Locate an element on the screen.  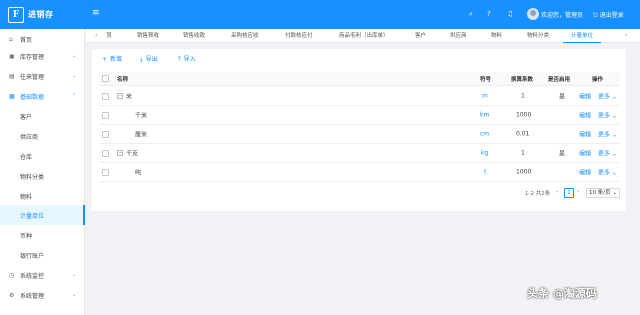
sidebar-item-label: 基础数据 is located at coordinates (32, 97).